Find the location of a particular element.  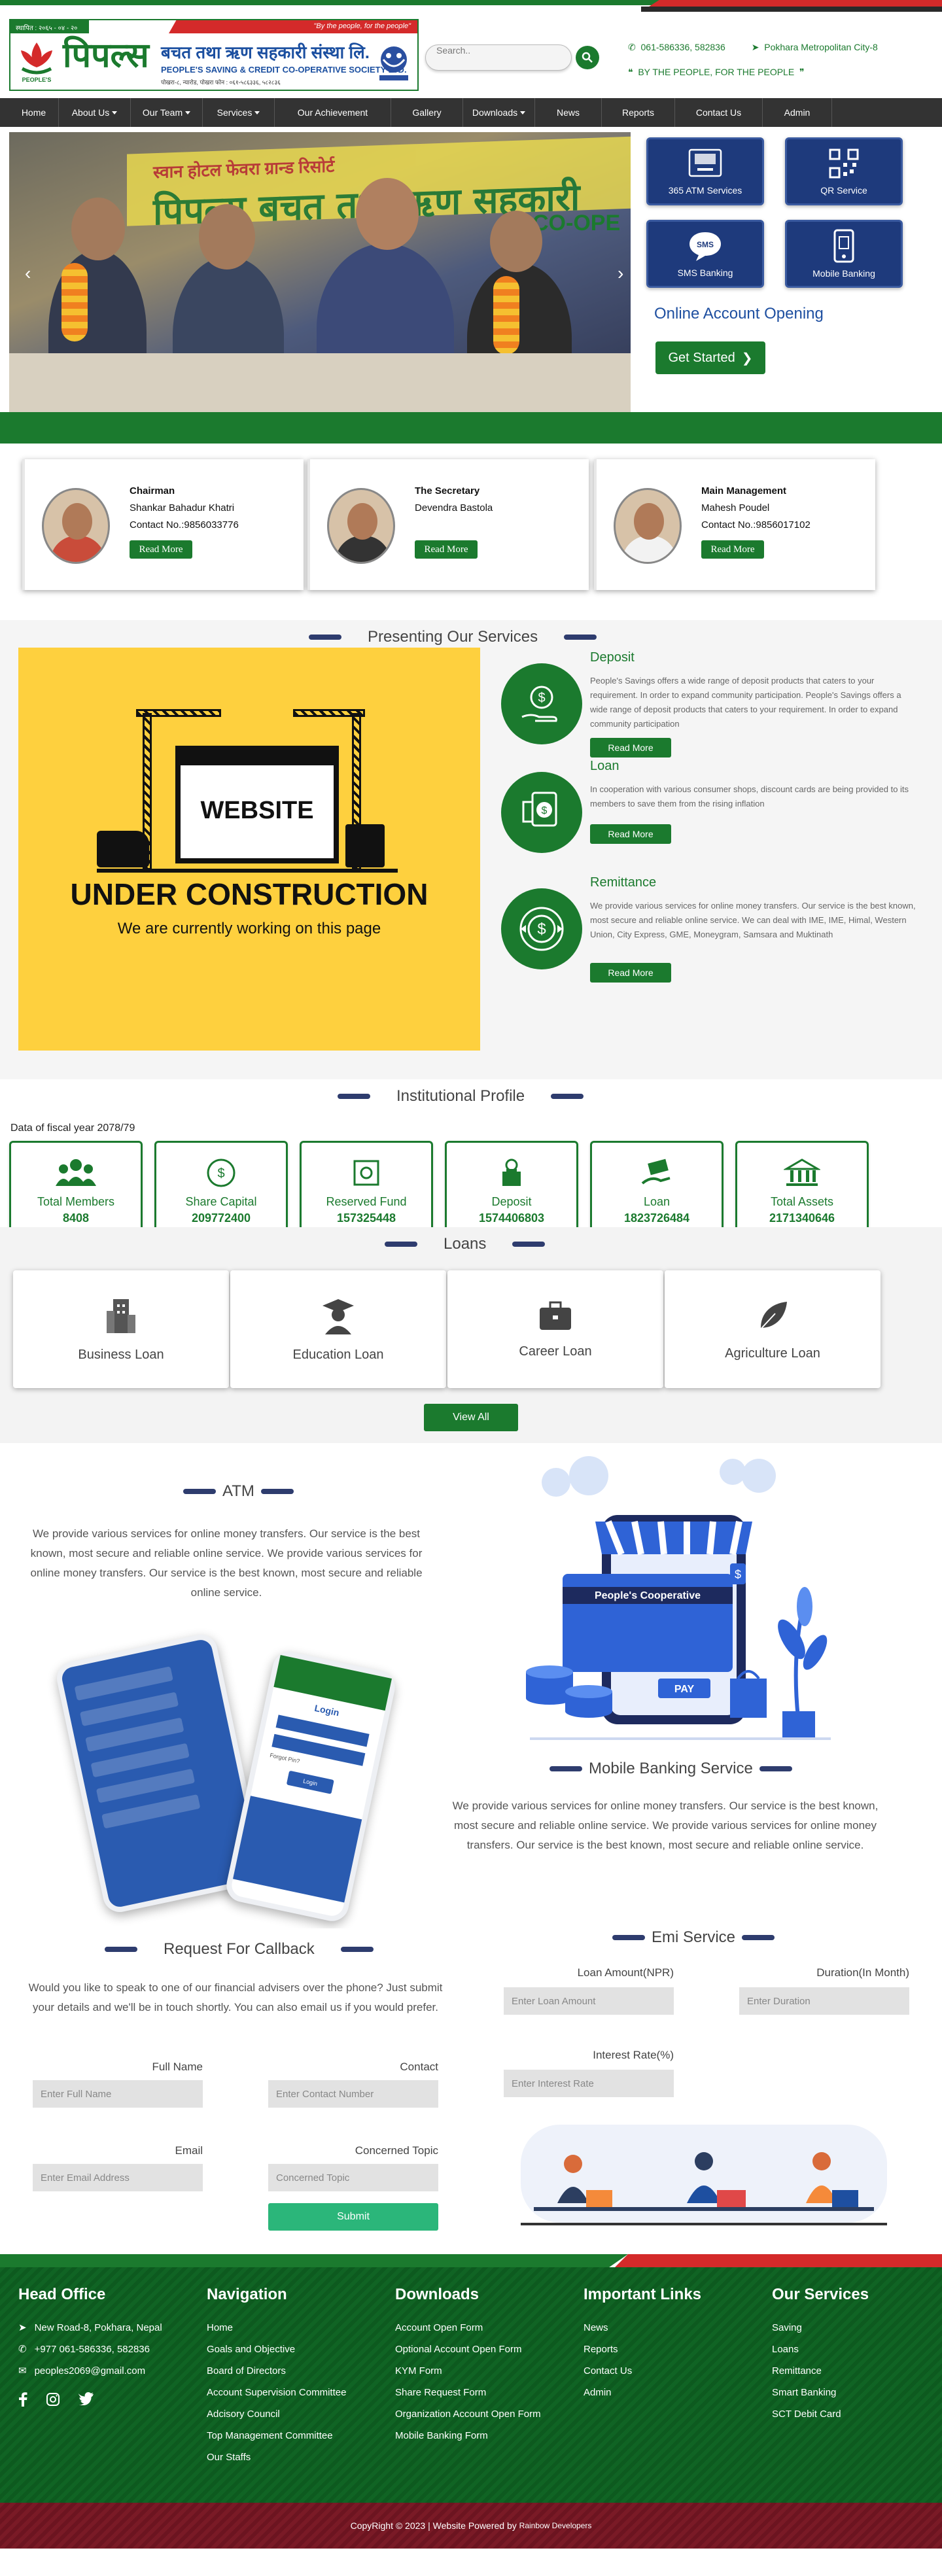

footer-link: Home is located at coordinates (292, 2328).